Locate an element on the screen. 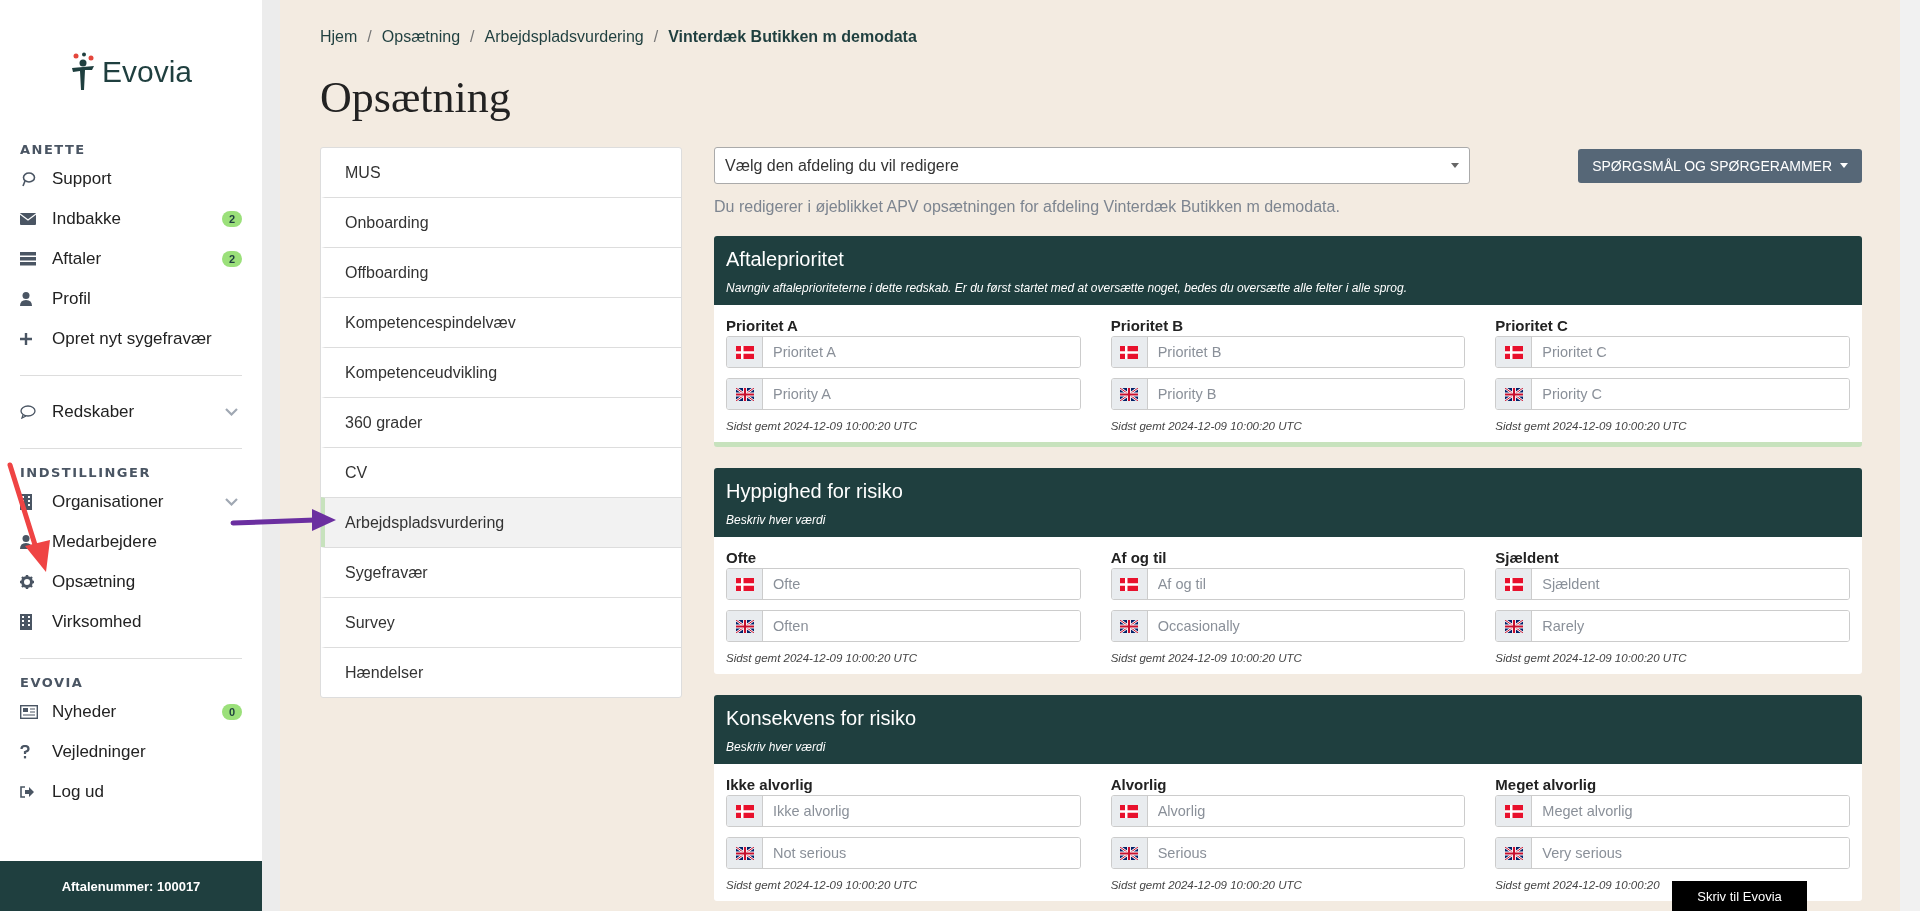  questions-dropdown-button: SPØRGSMÅL OG SPØRGERAMMER is located at coordinates (1720, 165).